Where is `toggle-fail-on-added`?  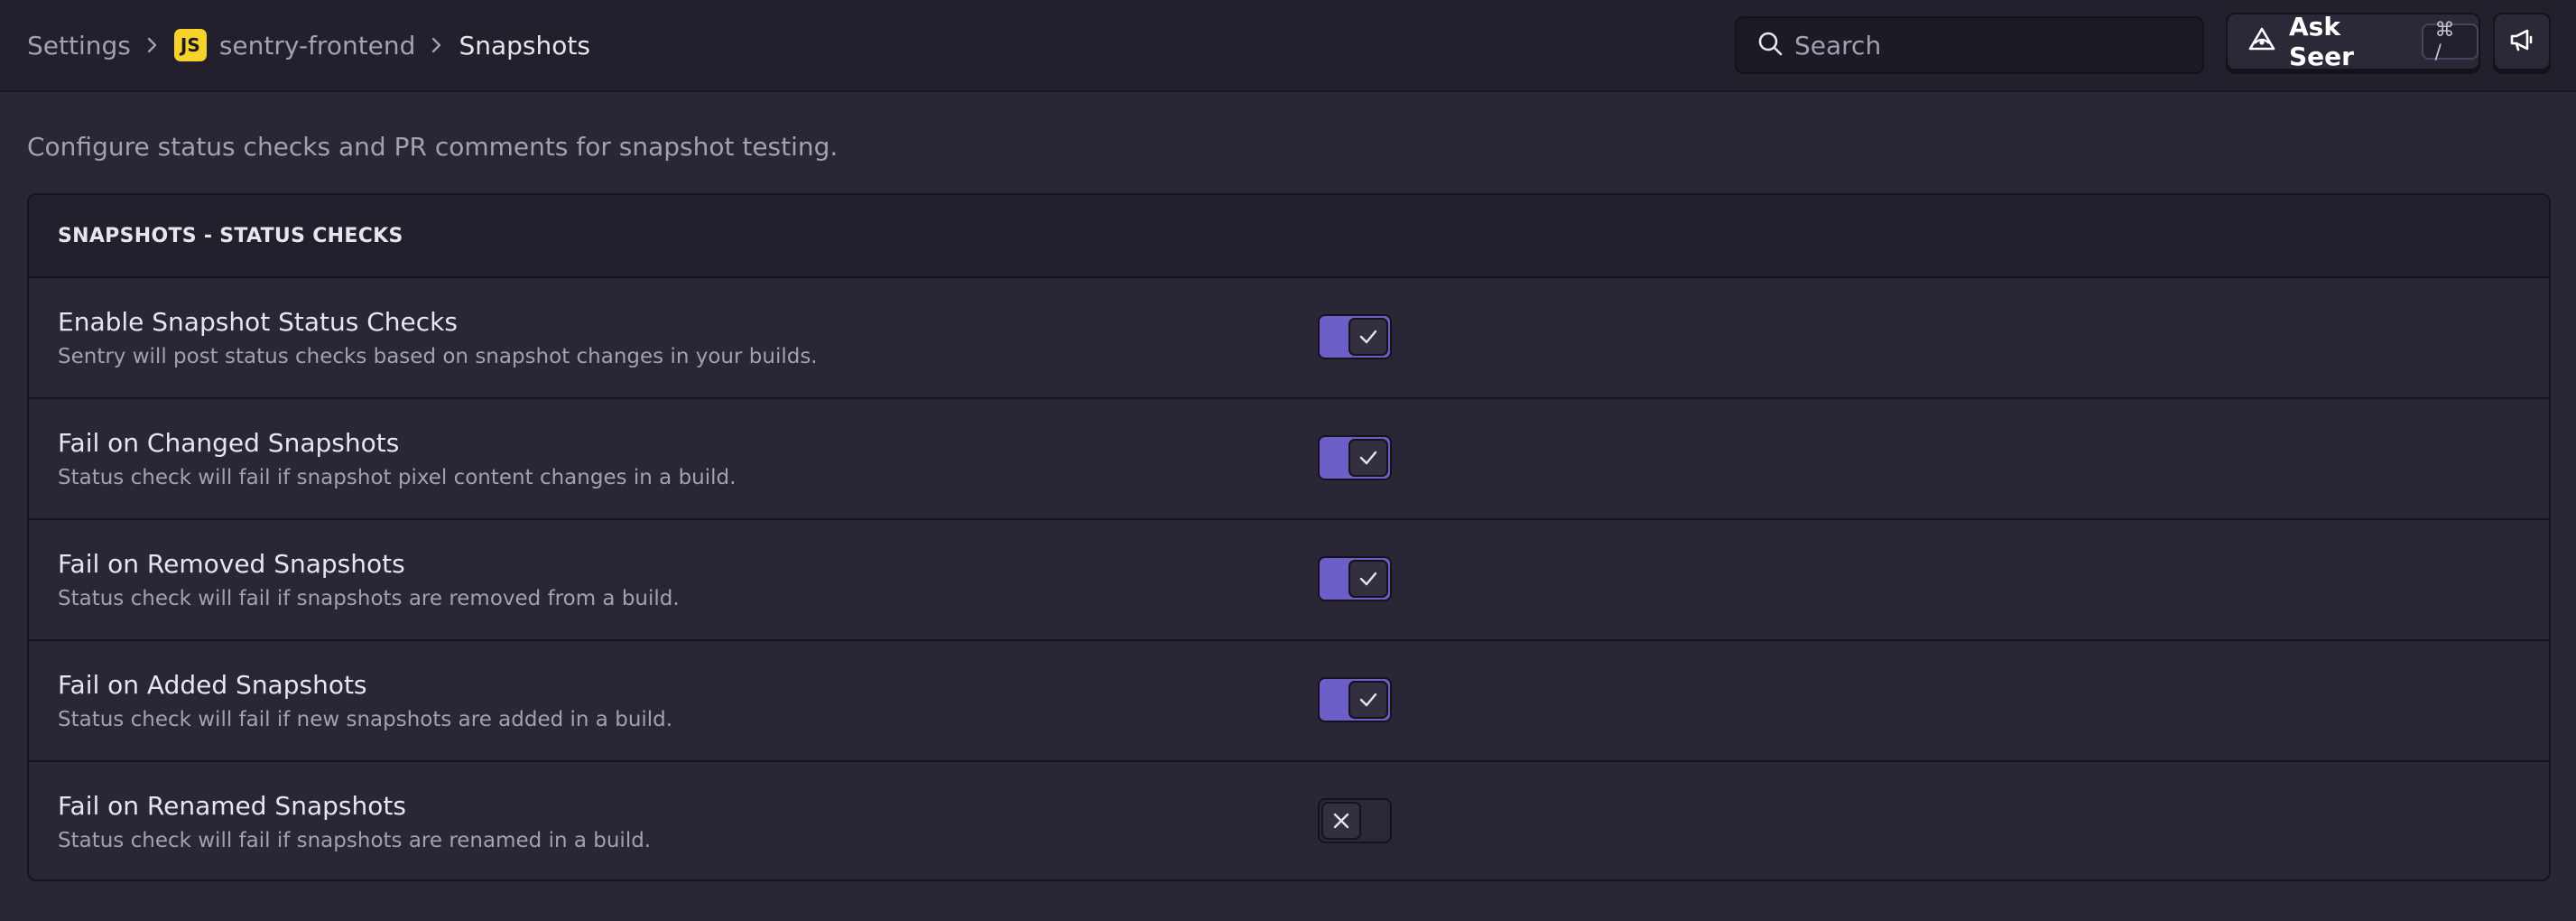
toggle-fail-on-added is located at coordinates (1355, 699).